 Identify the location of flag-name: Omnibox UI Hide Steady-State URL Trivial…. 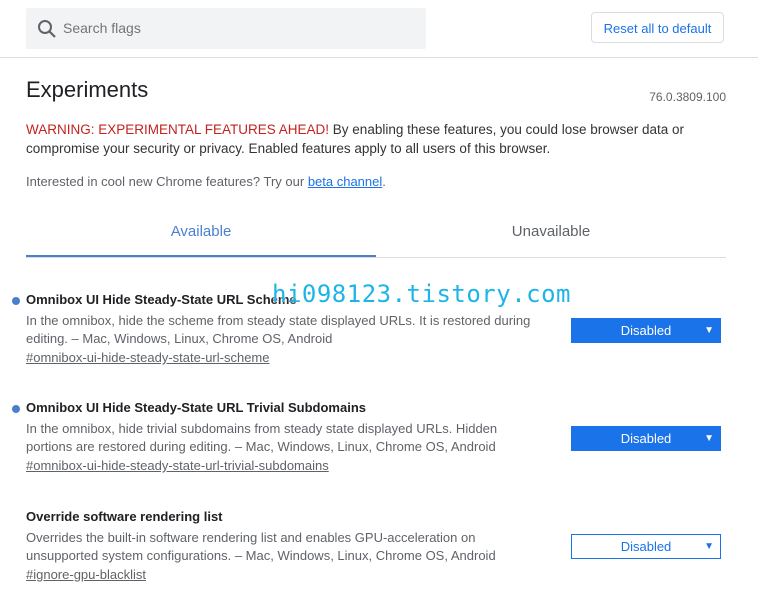
(196, 407).